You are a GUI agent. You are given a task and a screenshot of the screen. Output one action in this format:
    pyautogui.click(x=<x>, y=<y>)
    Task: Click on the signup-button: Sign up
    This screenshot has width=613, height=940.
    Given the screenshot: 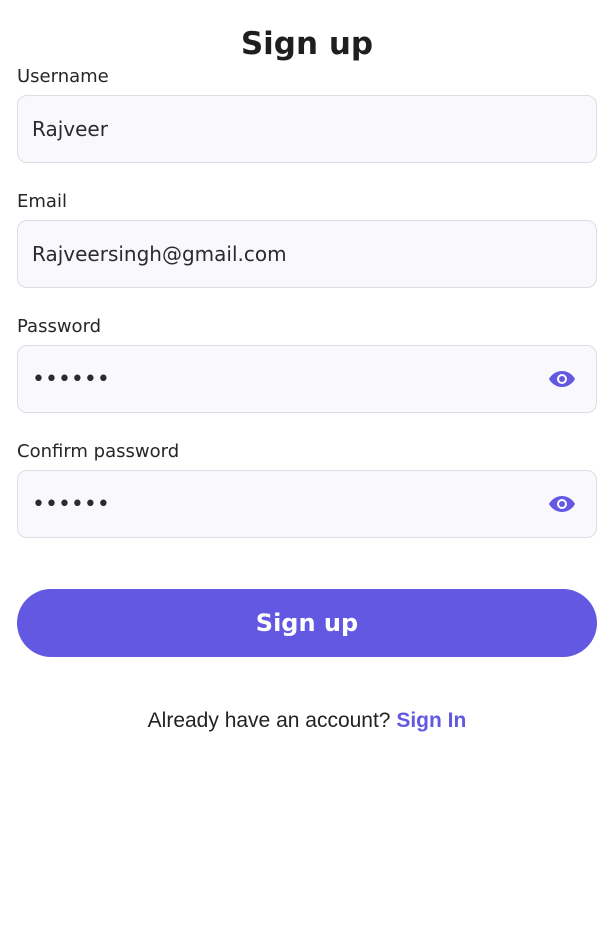 What is the action you would take?
    pyautogui.click(x=307, y=623)
    